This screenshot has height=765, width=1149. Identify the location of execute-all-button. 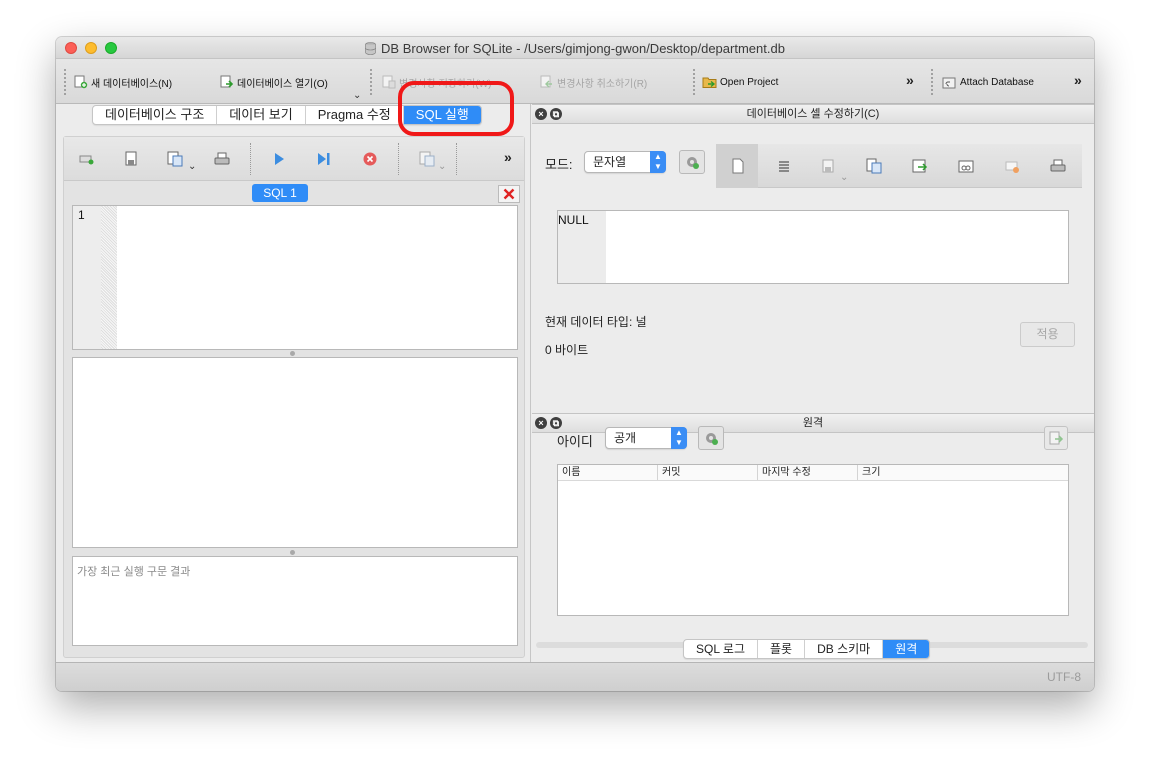
(279, 159).